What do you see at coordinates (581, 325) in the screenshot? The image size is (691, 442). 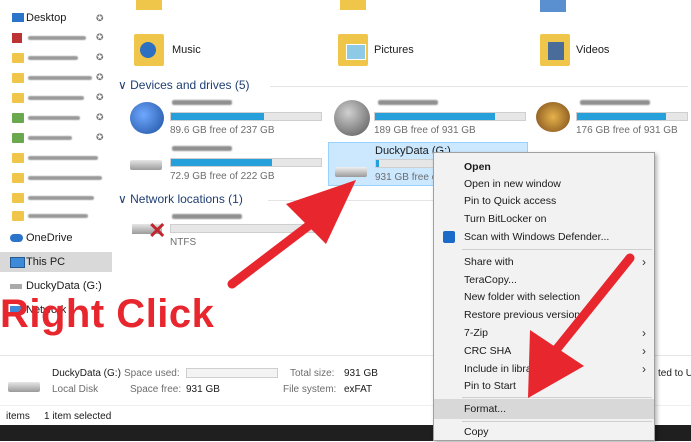 I see `arrow-to-format` at bounding box center [581, 325].